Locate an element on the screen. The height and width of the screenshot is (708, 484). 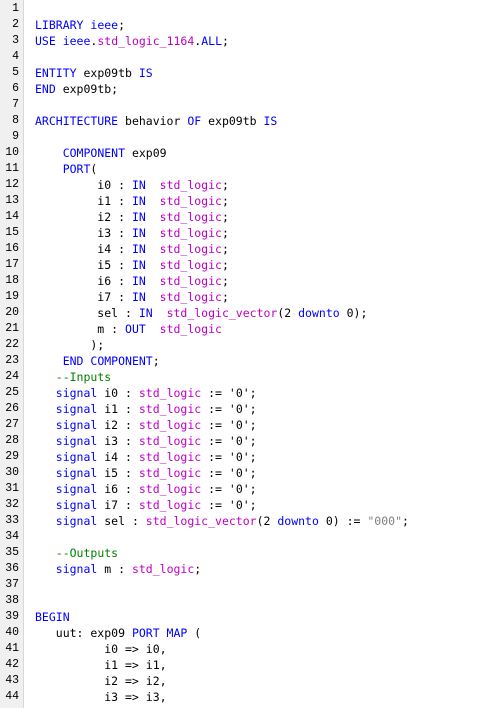
code-line: 38 is located at coordinates (242, 601).